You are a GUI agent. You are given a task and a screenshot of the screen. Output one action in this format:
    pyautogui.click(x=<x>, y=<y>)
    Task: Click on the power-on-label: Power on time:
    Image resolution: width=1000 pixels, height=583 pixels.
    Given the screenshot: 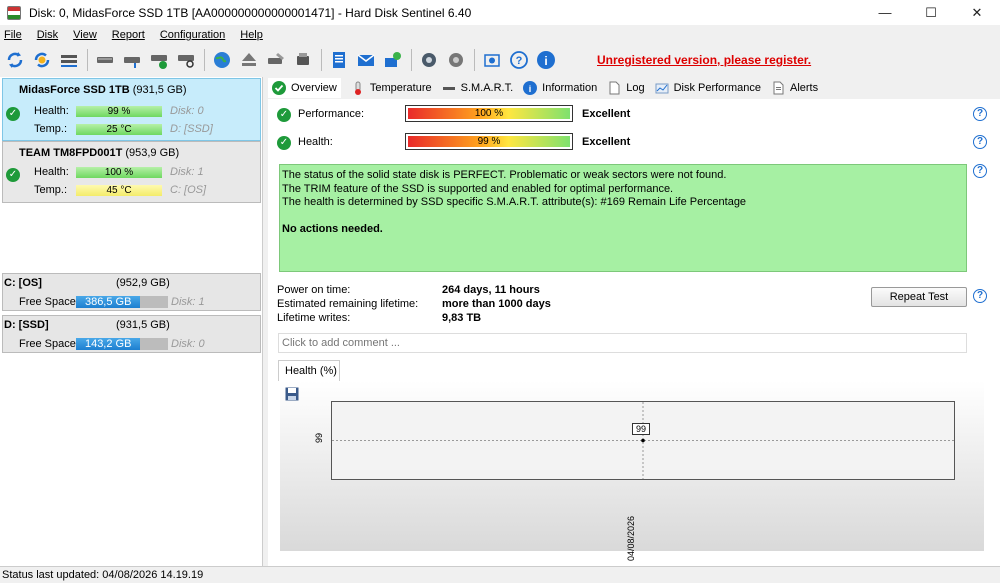 What is the action you would take?
    pyautogui.click(x=314, y=290)
    